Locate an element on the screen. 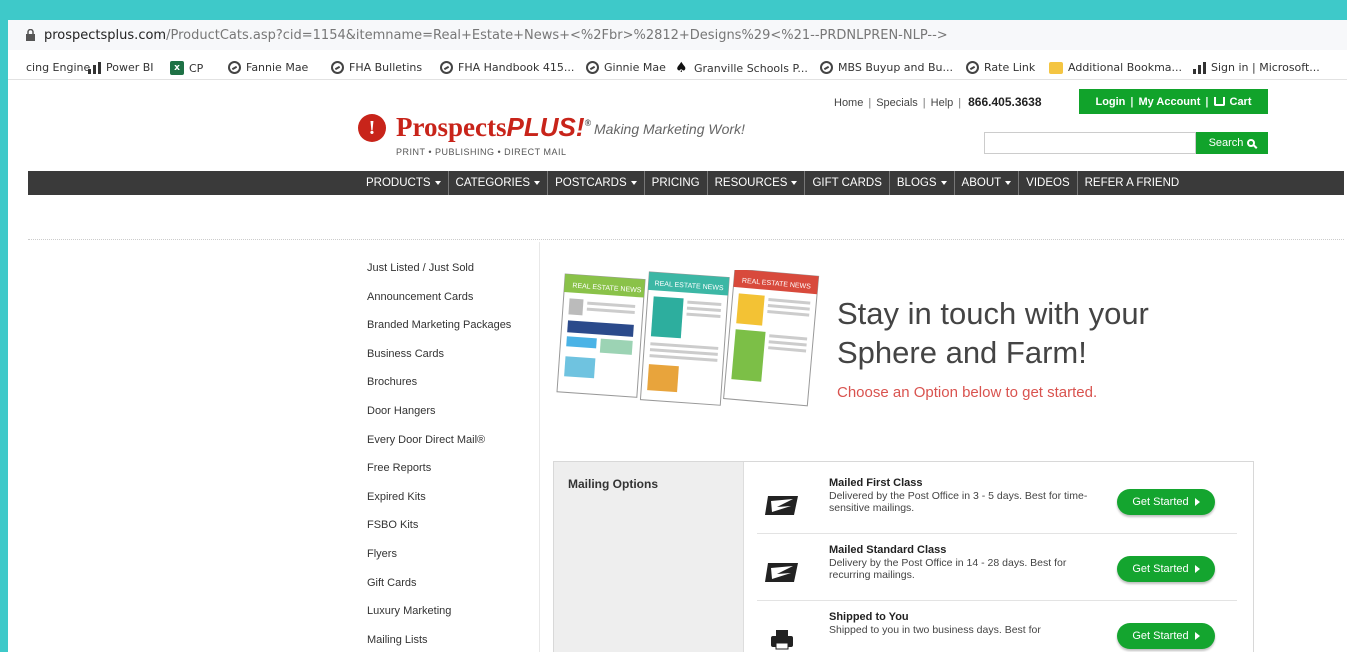 This screenshot has height=652, width=1347. sidebar-item: Free Reports is located at coordinates (439, 475).